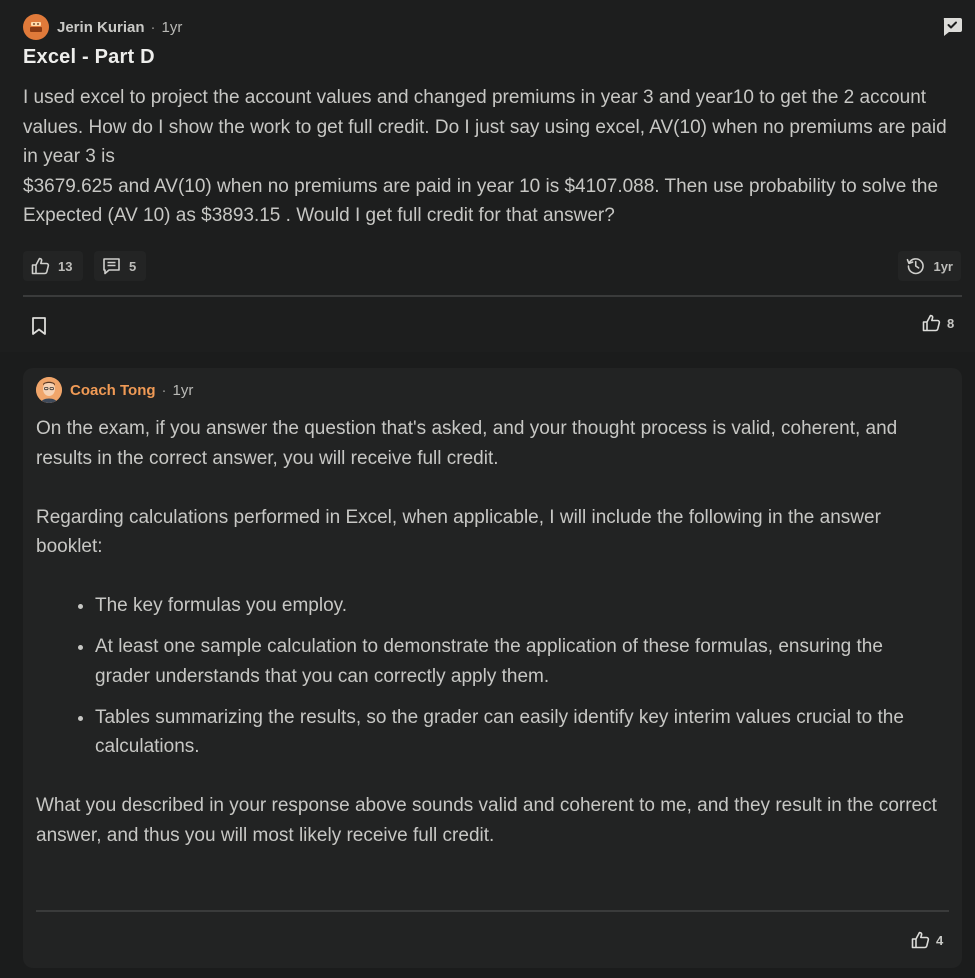 The height and width of the screenshot is (978, 975). I want to click on like-count: 13, so click(65, 266).